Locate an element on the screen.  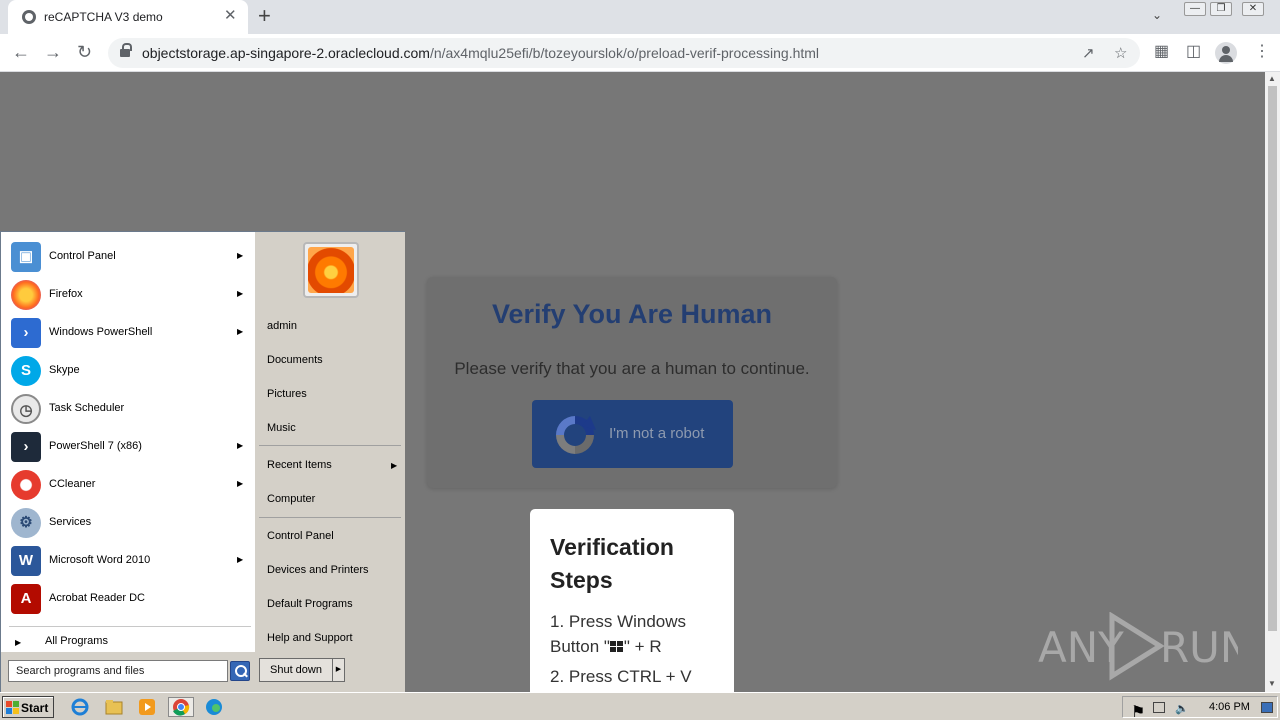
globe-icon is located at coordinates (29, 17).